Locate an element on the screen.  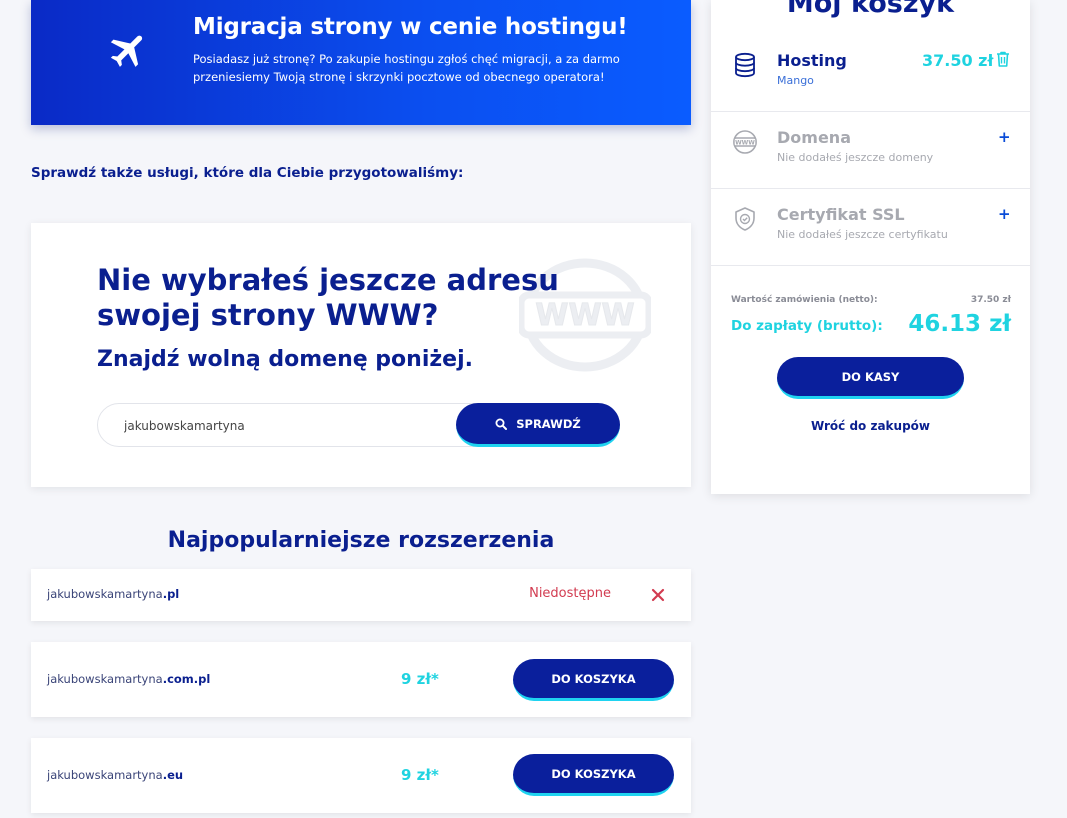
cart-item-domain: WWW Domena Nie dodałeś jeszcze domeny + is located at coordinates (870, 150).